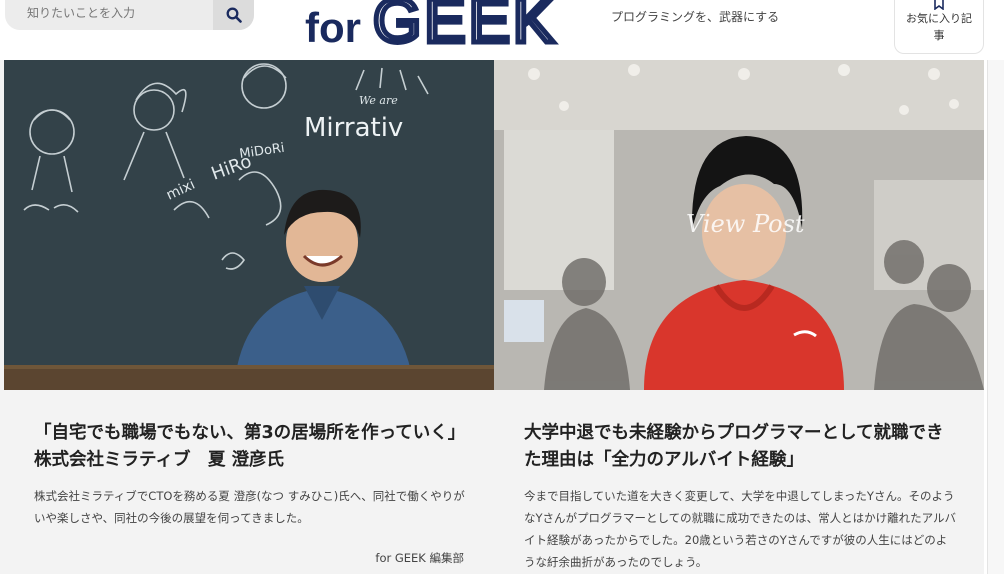  Describe the element at coordinates (739, 447) in the screenshot. I see `article-title: 大学中退でも未経験からプログラマーとして就職できた理由は「全力のアルバイト経験」` at that location.